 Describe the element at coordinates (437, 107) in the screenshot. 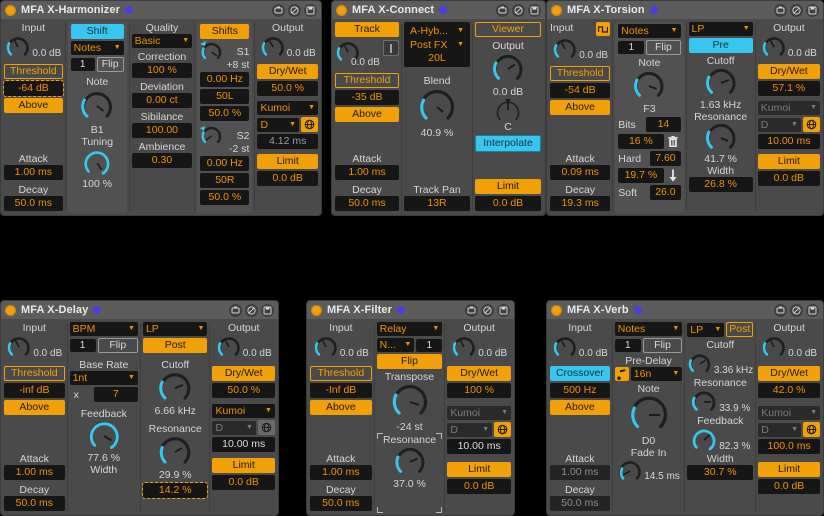

I see `blend-knob` at that location.